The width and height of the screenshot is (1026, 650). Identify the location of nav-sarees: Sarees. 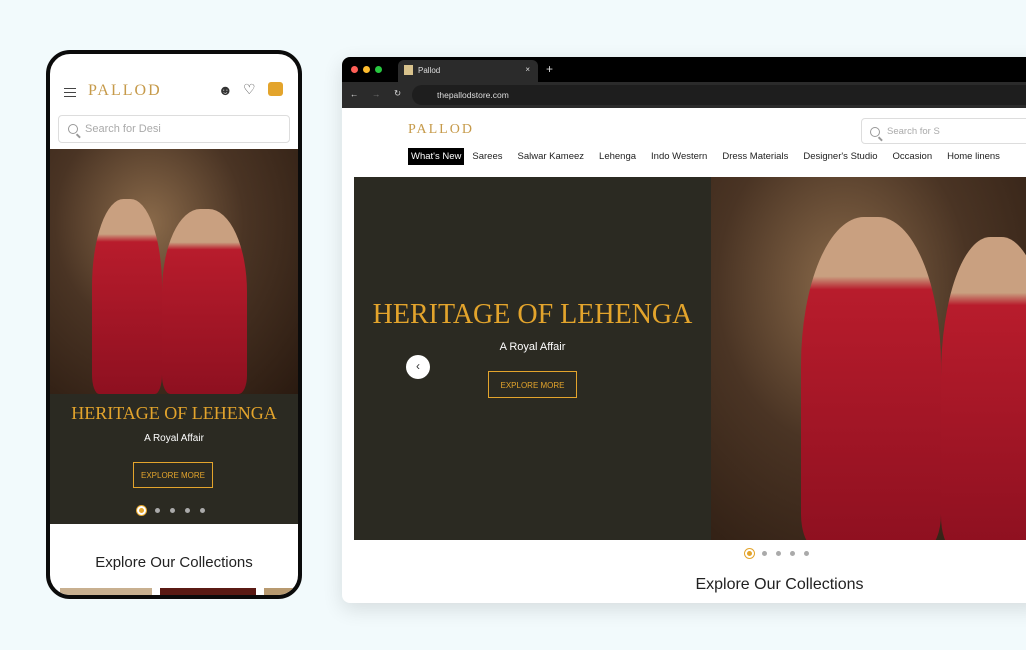
(487, 156).